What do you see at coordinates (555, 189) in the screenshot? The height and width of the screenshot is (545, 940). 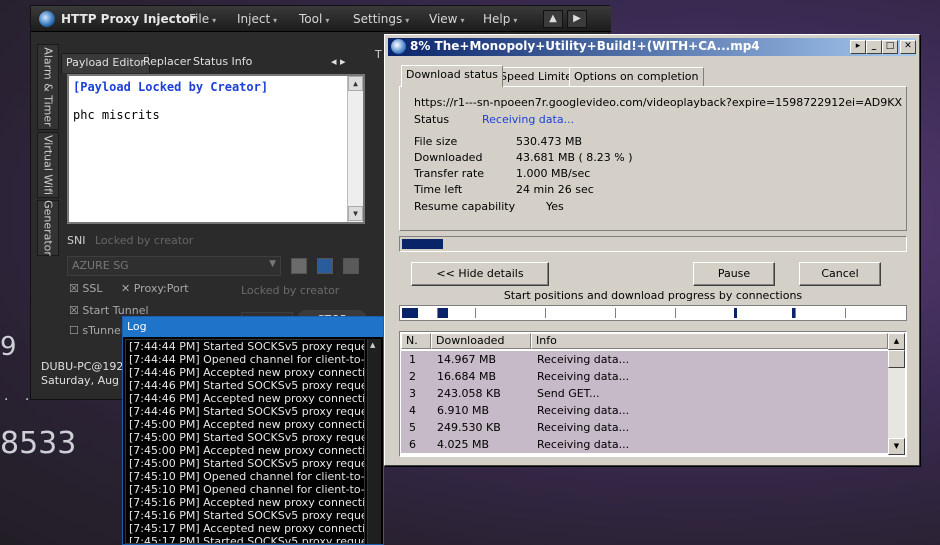 I see `time-left-value: 24 min 26 sec` at bounding box center [555, 189].